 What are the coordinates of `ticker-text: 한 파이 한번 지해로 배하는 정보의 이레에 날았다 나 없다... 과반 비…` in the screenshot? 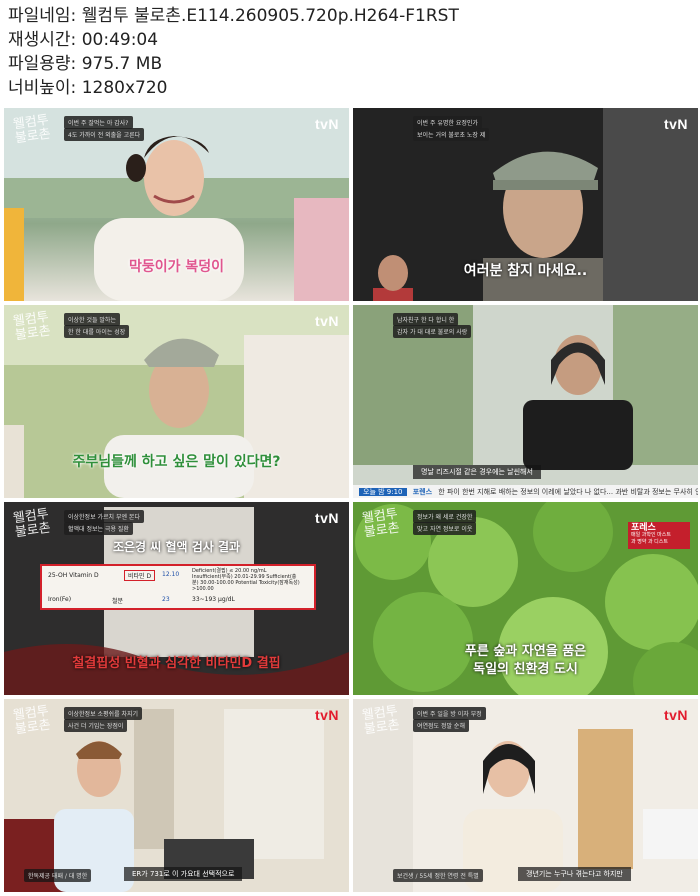 It's located at (568, 492).